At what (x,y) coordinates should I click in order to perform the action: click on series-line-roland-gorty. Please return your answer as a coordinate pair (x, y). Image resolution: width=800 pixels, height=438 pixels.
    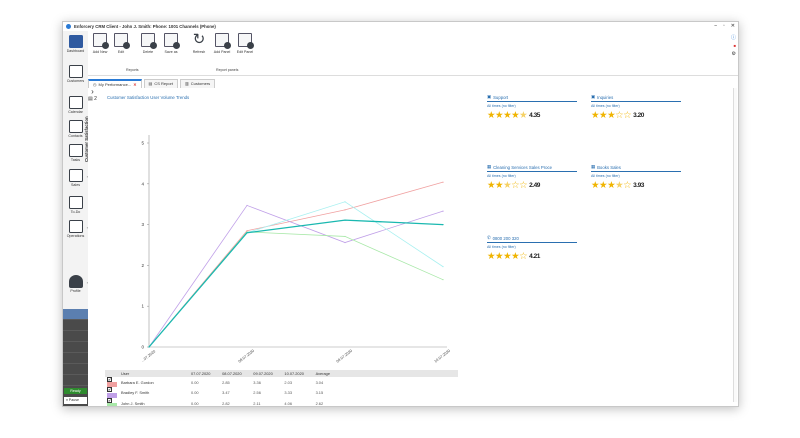
    Looking at the image, I should click on (296, 274).